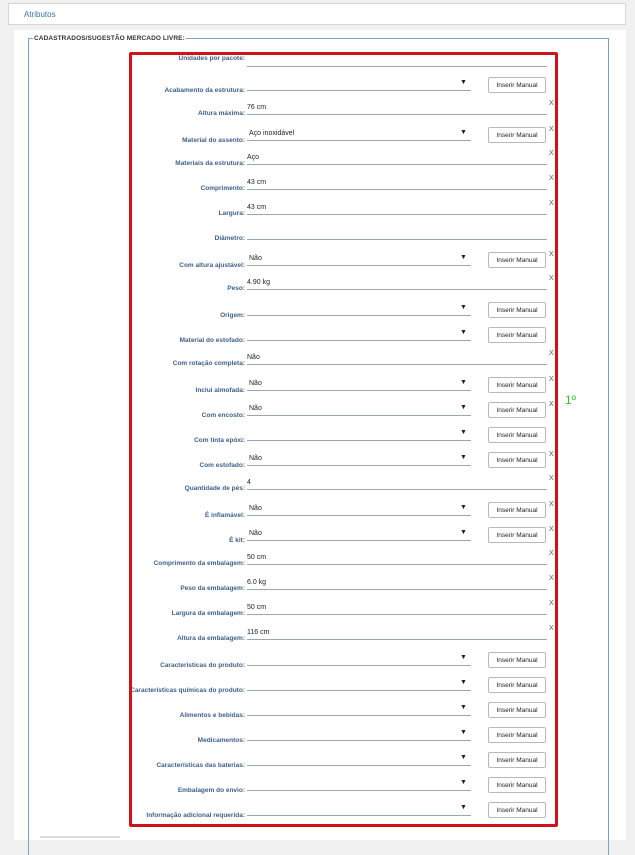  Describe the element at coordinates (109, 38) in the screenshot. I see `group-legend: CADASTRADOS/SUGESTÃO MERCADO LIVRE:` at that location.